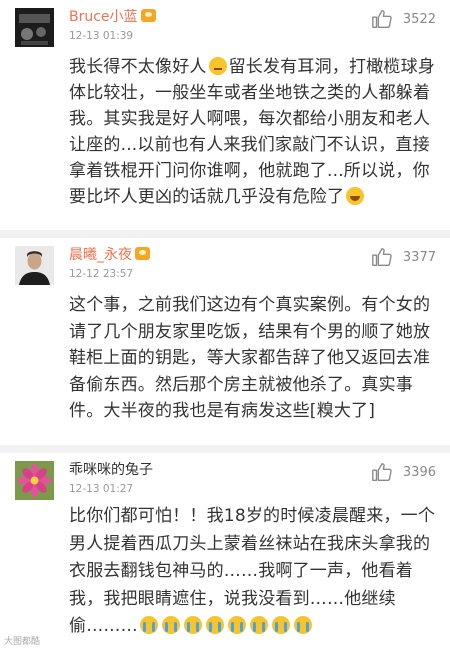  Describe the element at coordinates (100, 255) in the screenshot. I see `username-text: 晨曦_永夜` at that location.